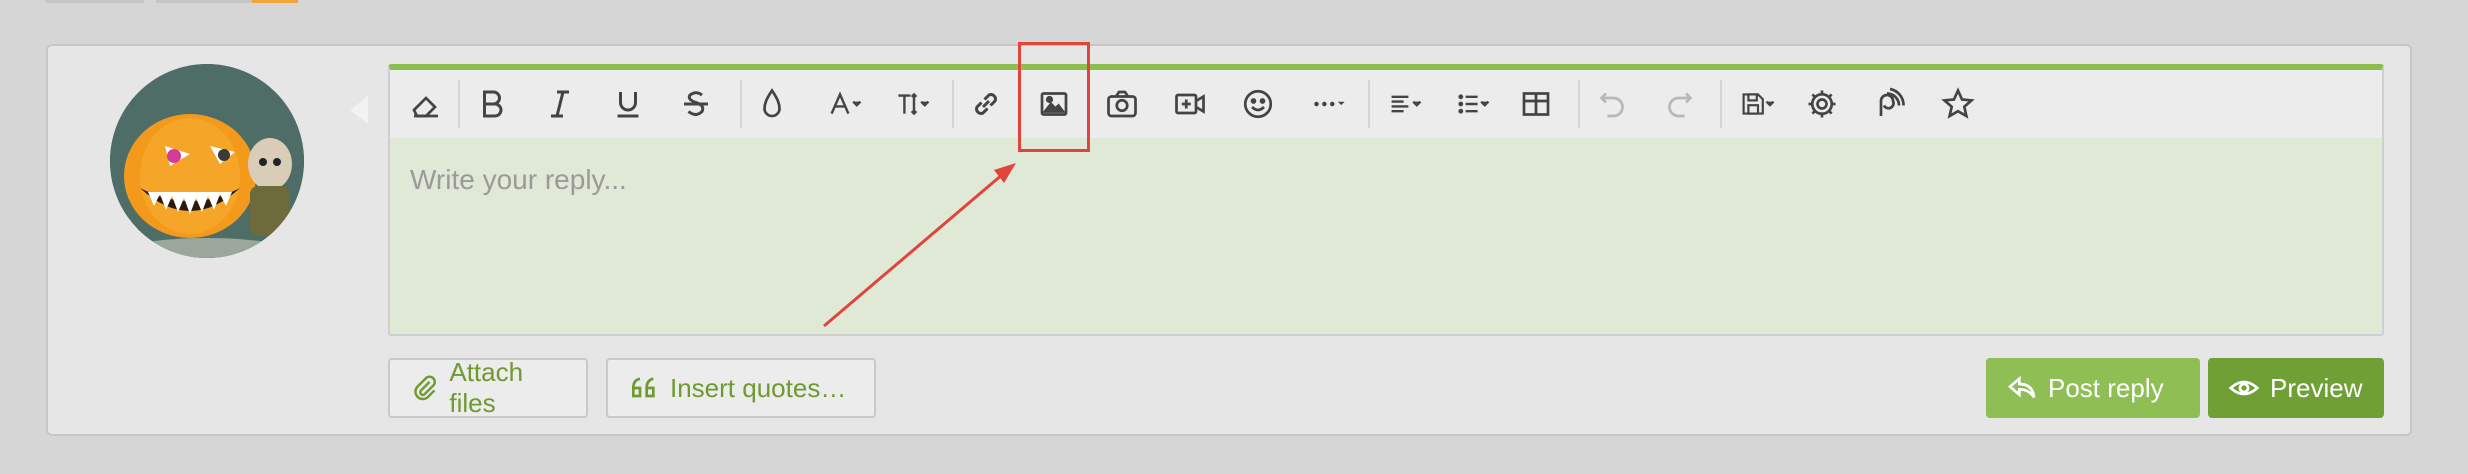 The image size is (2468, 474). Describe the element at coordinates (986, 104) in the screenshot. I see `link-icon` at that location.